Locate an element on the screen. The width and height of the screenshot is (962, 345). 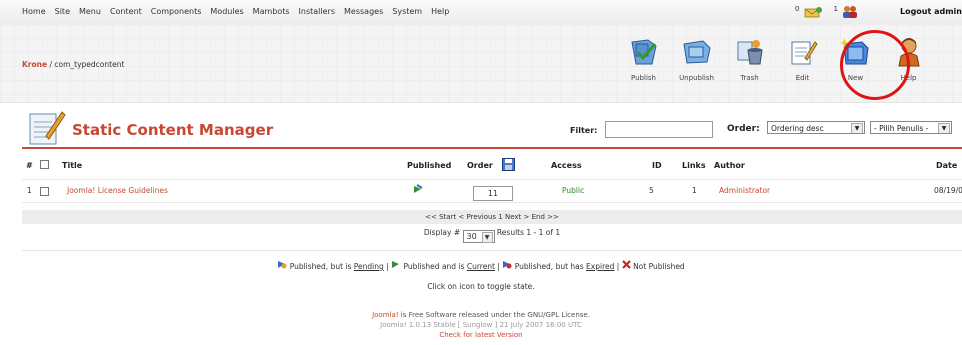
page-title: Static Content Manager is located at coordinates (173, 130).